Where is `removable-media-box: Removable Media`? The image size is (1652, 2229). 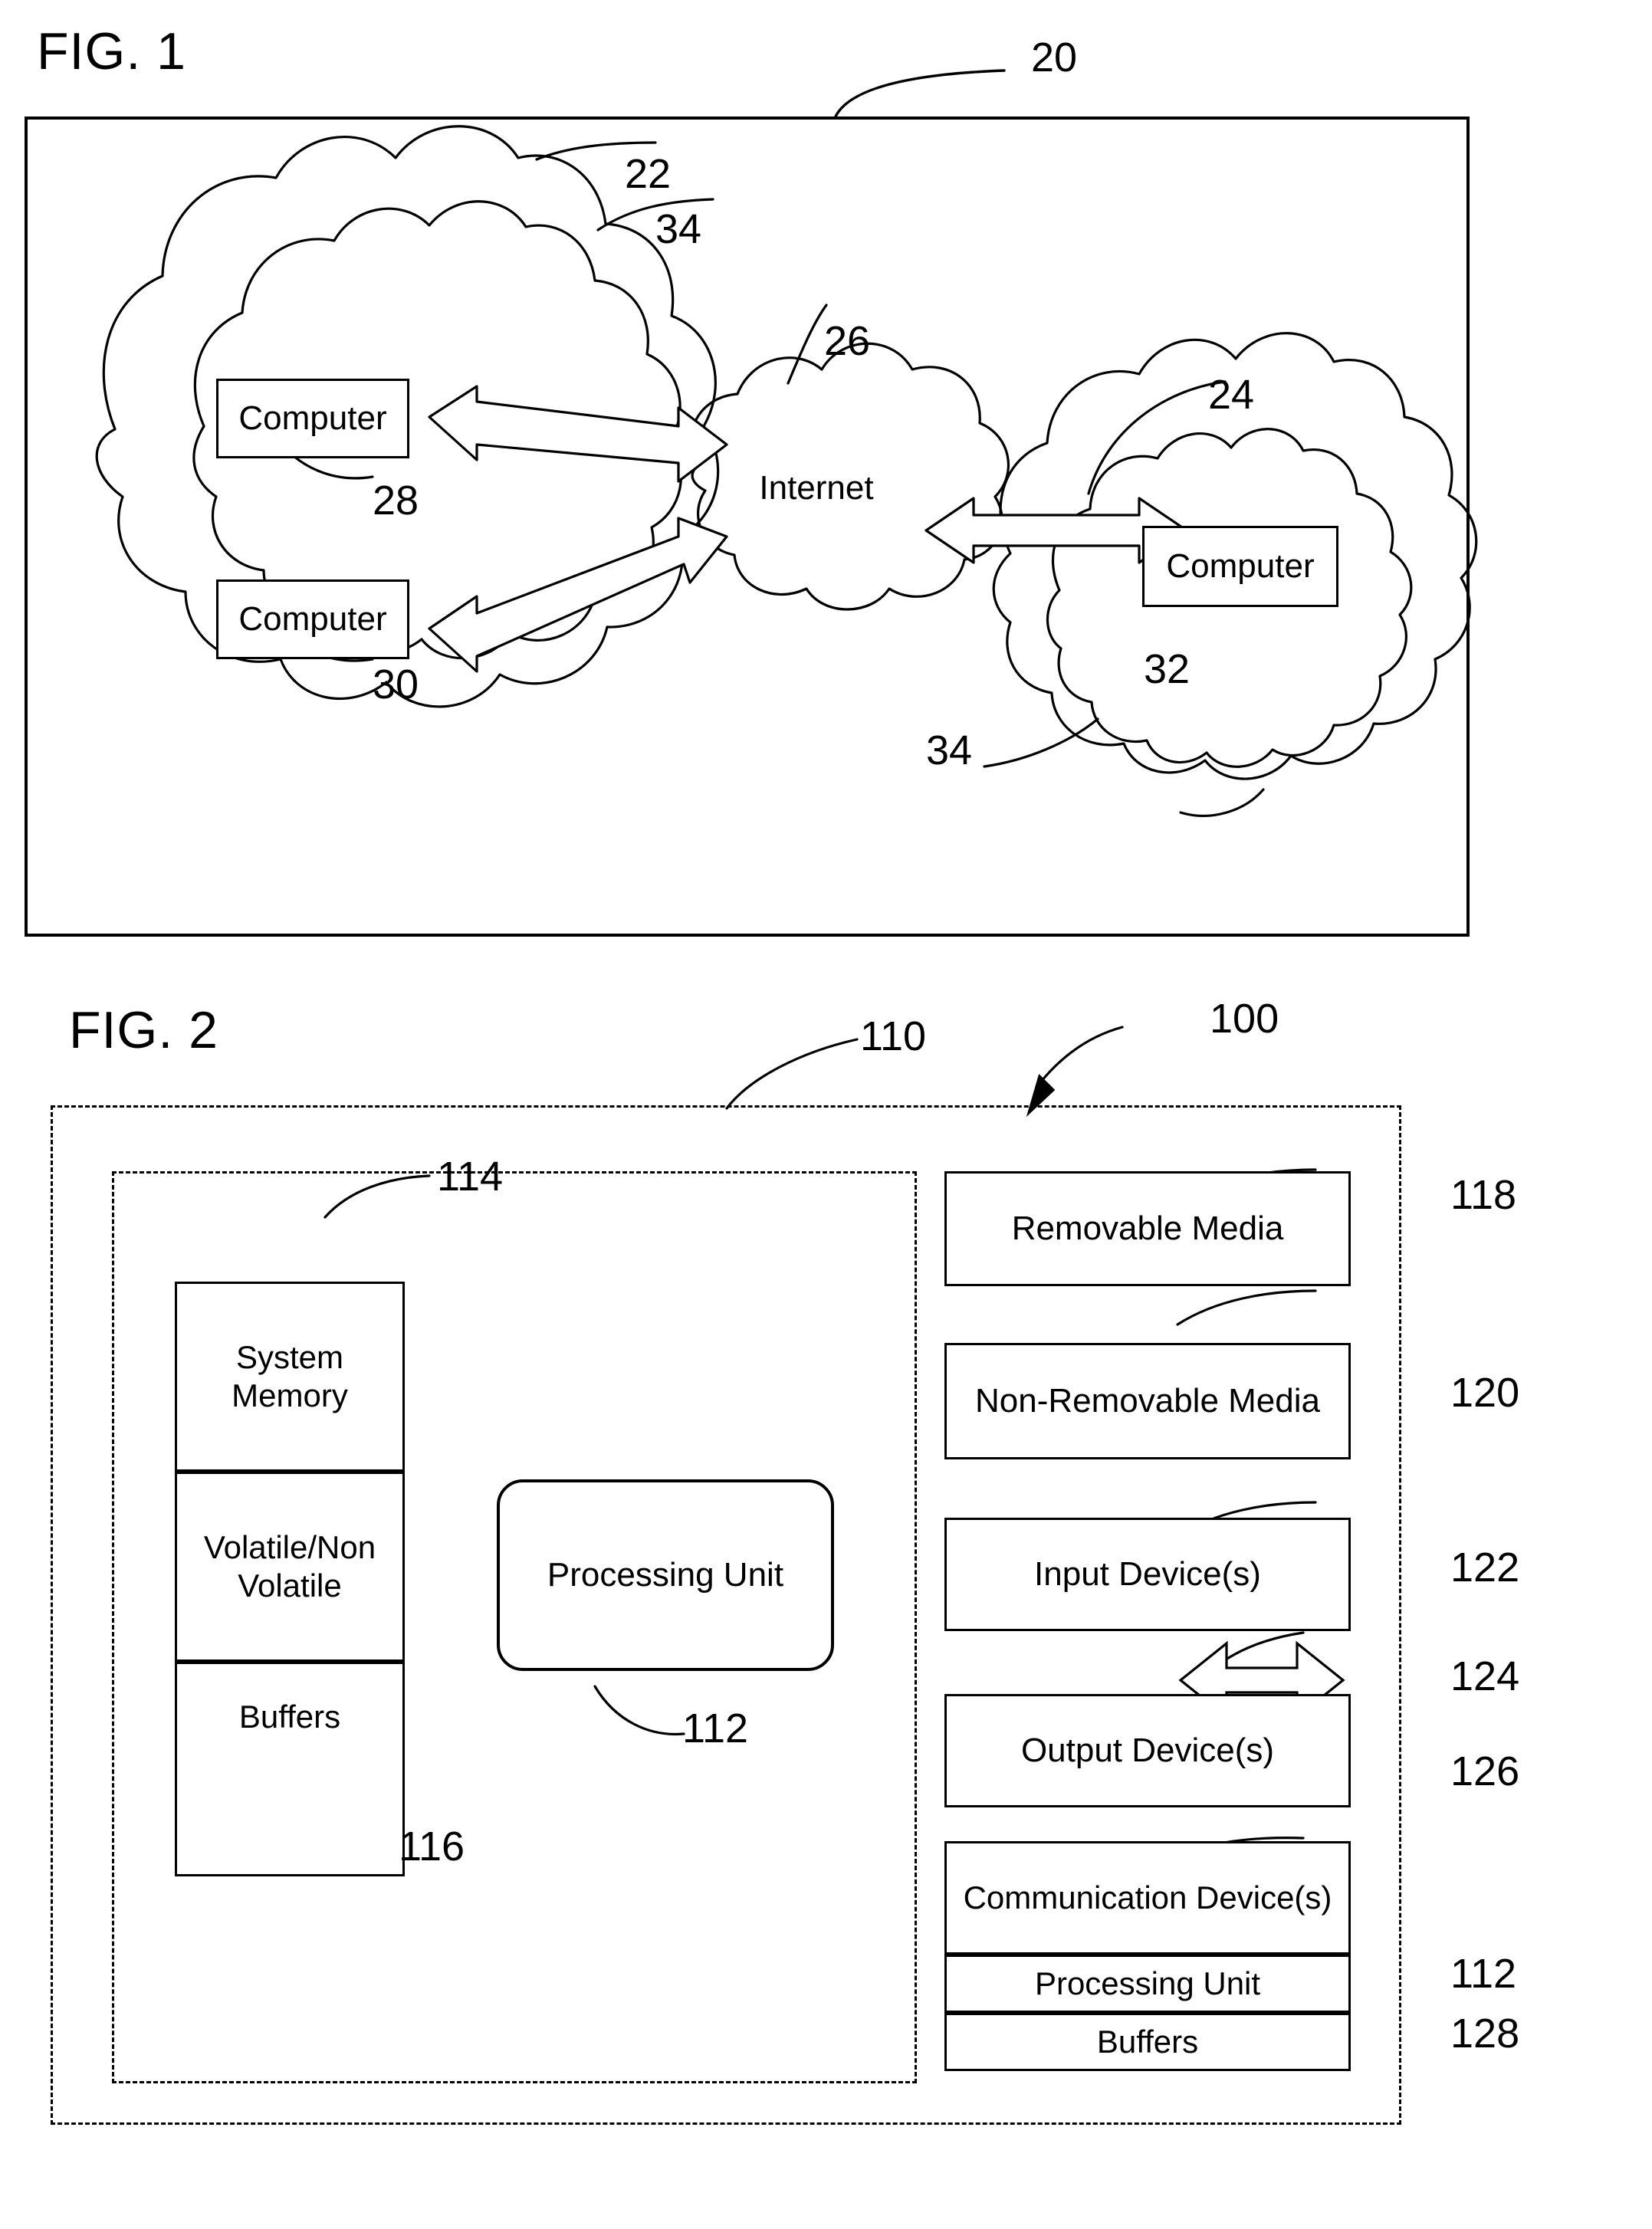
removable-media-box: Removable Media is located at coordinates (1147, 1228).